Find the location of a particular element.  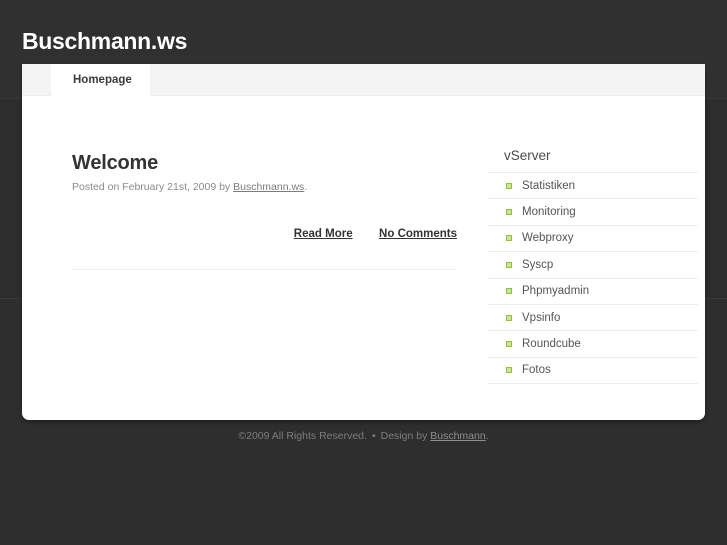

tab-homepage-label: Homepage is located at coordinates (102, 80).